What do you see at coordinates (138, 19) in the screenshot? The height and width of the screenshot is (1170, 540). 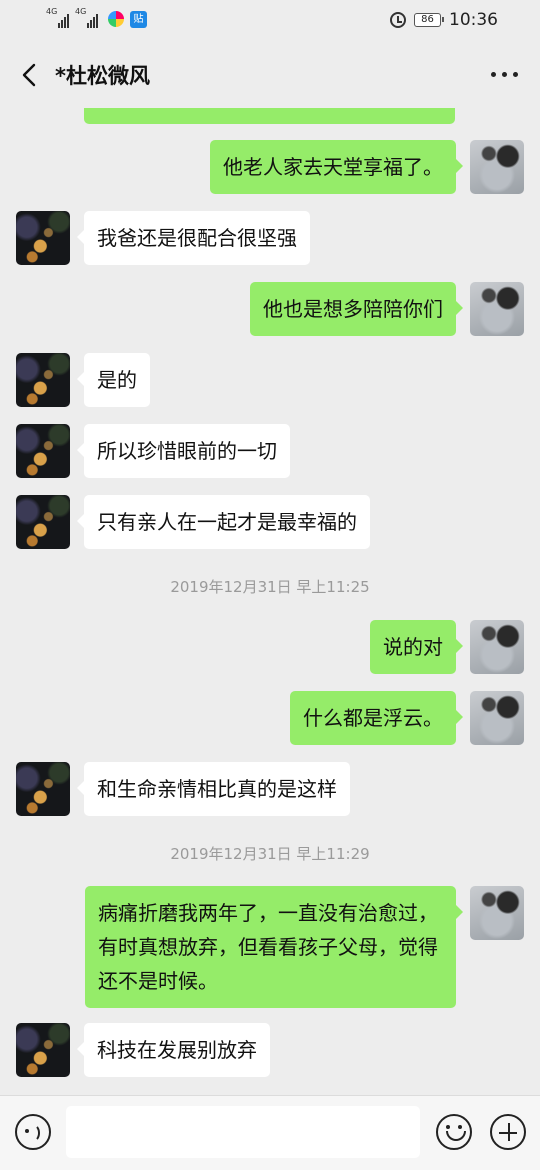 I see `tieba-notification-icon: 贴` at bounding box center [138, 19].